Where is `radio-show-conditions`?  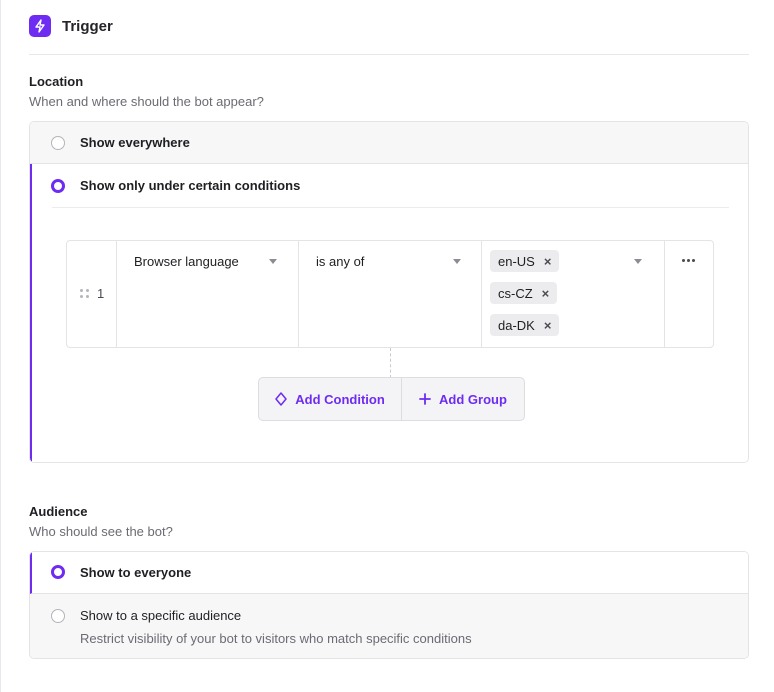
radio-show-conditions is located at coordinates (58, 186).